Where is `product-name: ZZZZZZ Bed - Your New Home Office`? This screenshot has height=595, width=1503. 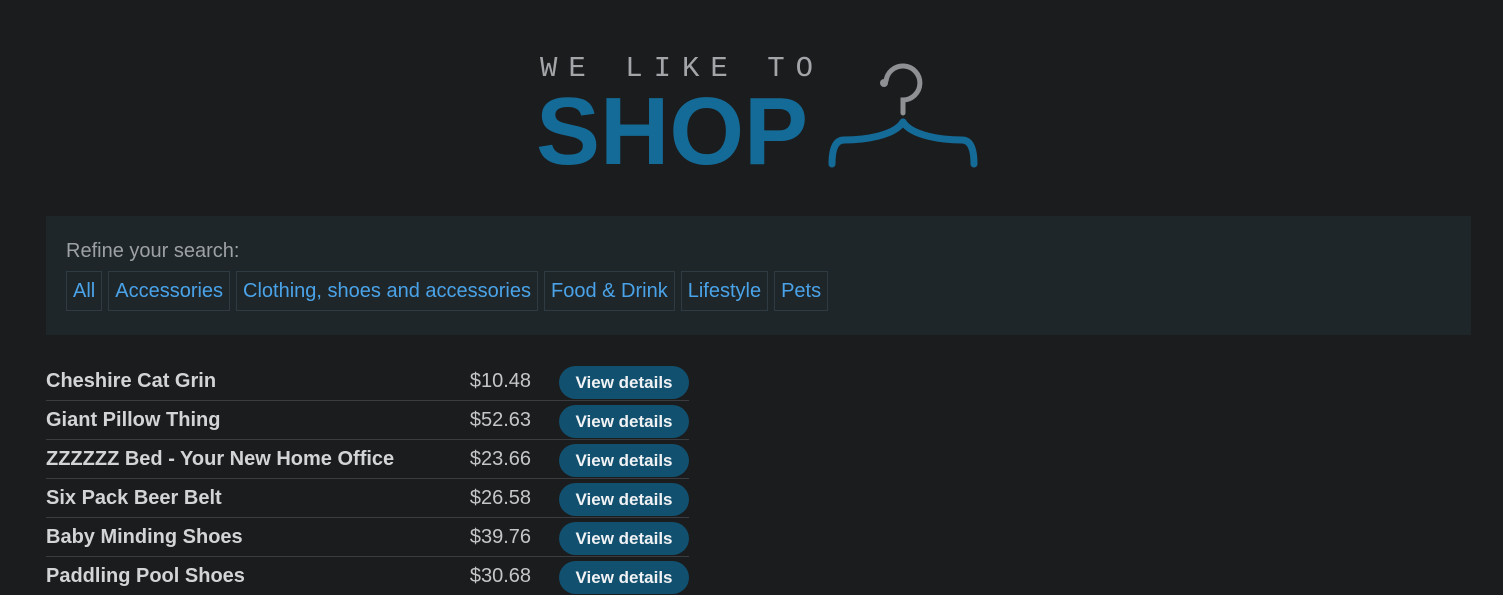 product-name: ZZZZZZ Bed - Your New Home Office is located at coordinates (220, 459).